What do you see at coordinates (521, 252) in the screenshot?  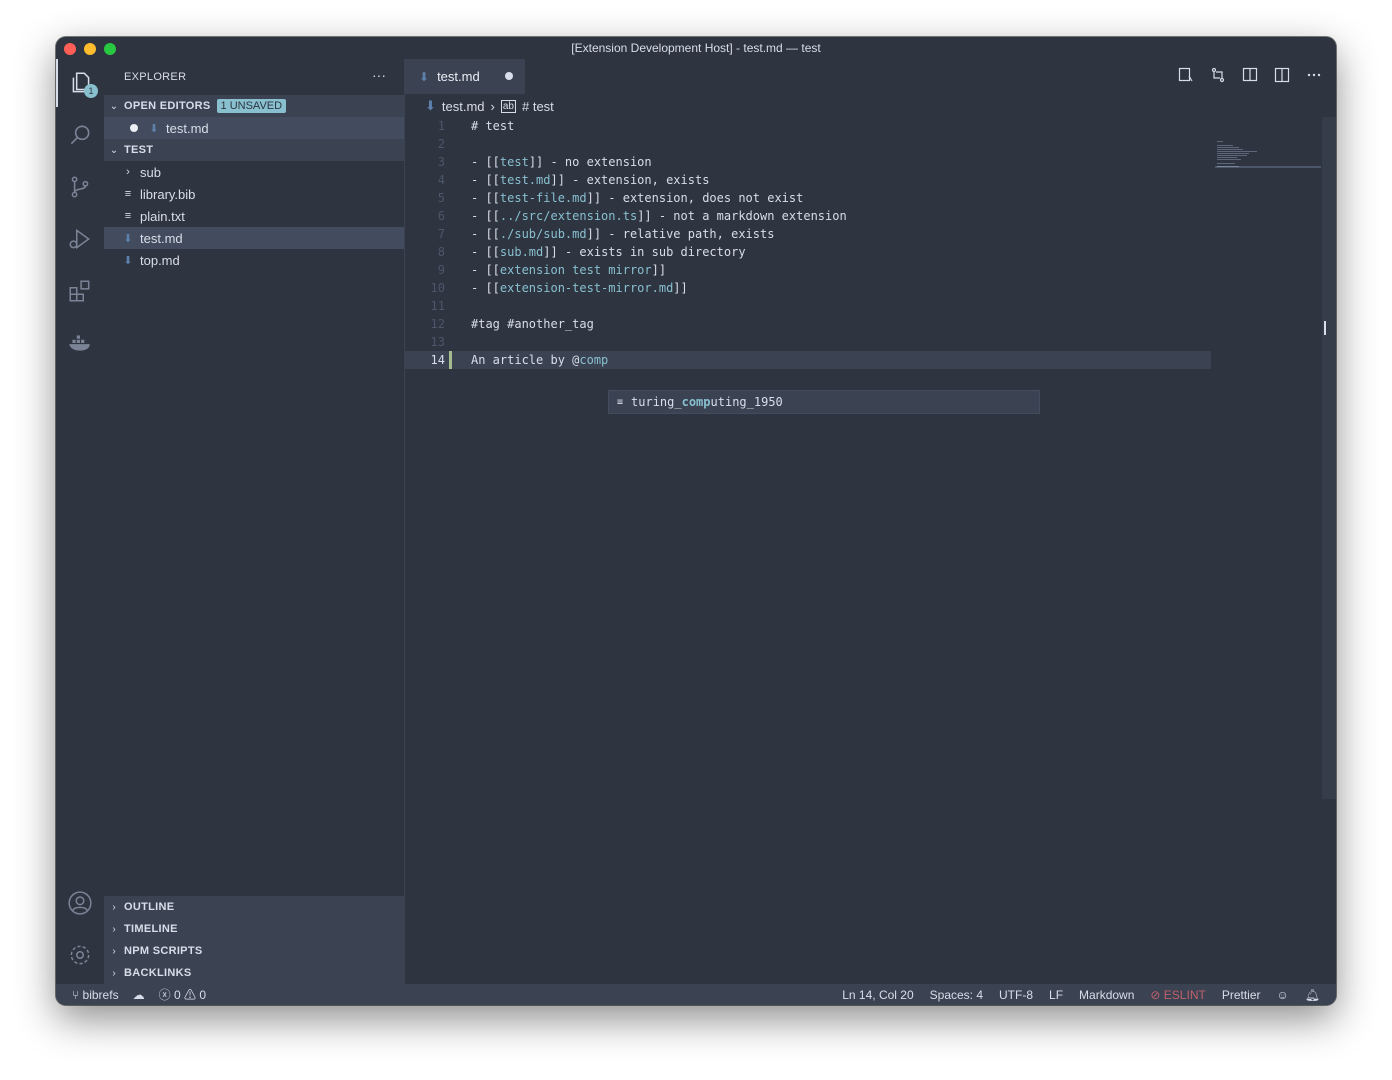 I see `wiki-link: sub.md` at bounding box center [521, 252].